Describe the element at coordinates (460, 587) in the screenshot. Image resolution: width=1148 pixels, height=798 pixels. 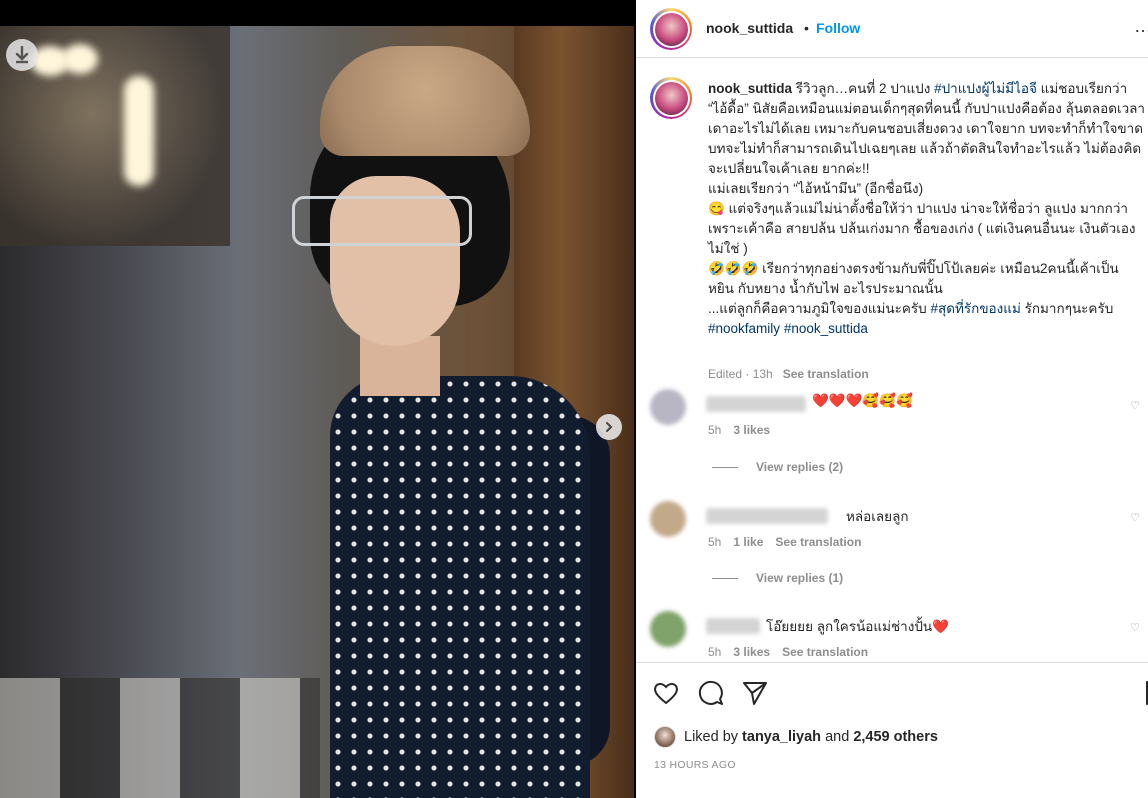
I see `subject-shirt` at that location.